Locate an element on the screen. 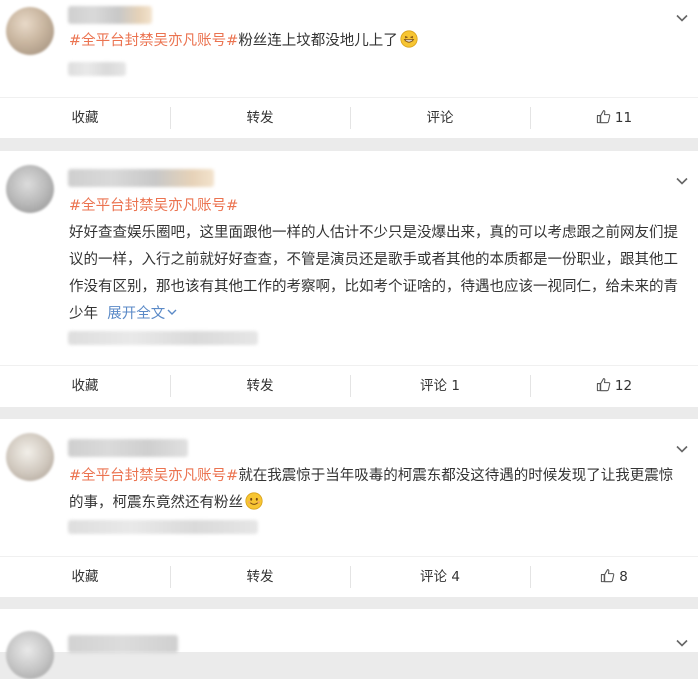 This screenshot has height=679, width=698. comment-button: 评论 4 is located at coordinates (440, 577).